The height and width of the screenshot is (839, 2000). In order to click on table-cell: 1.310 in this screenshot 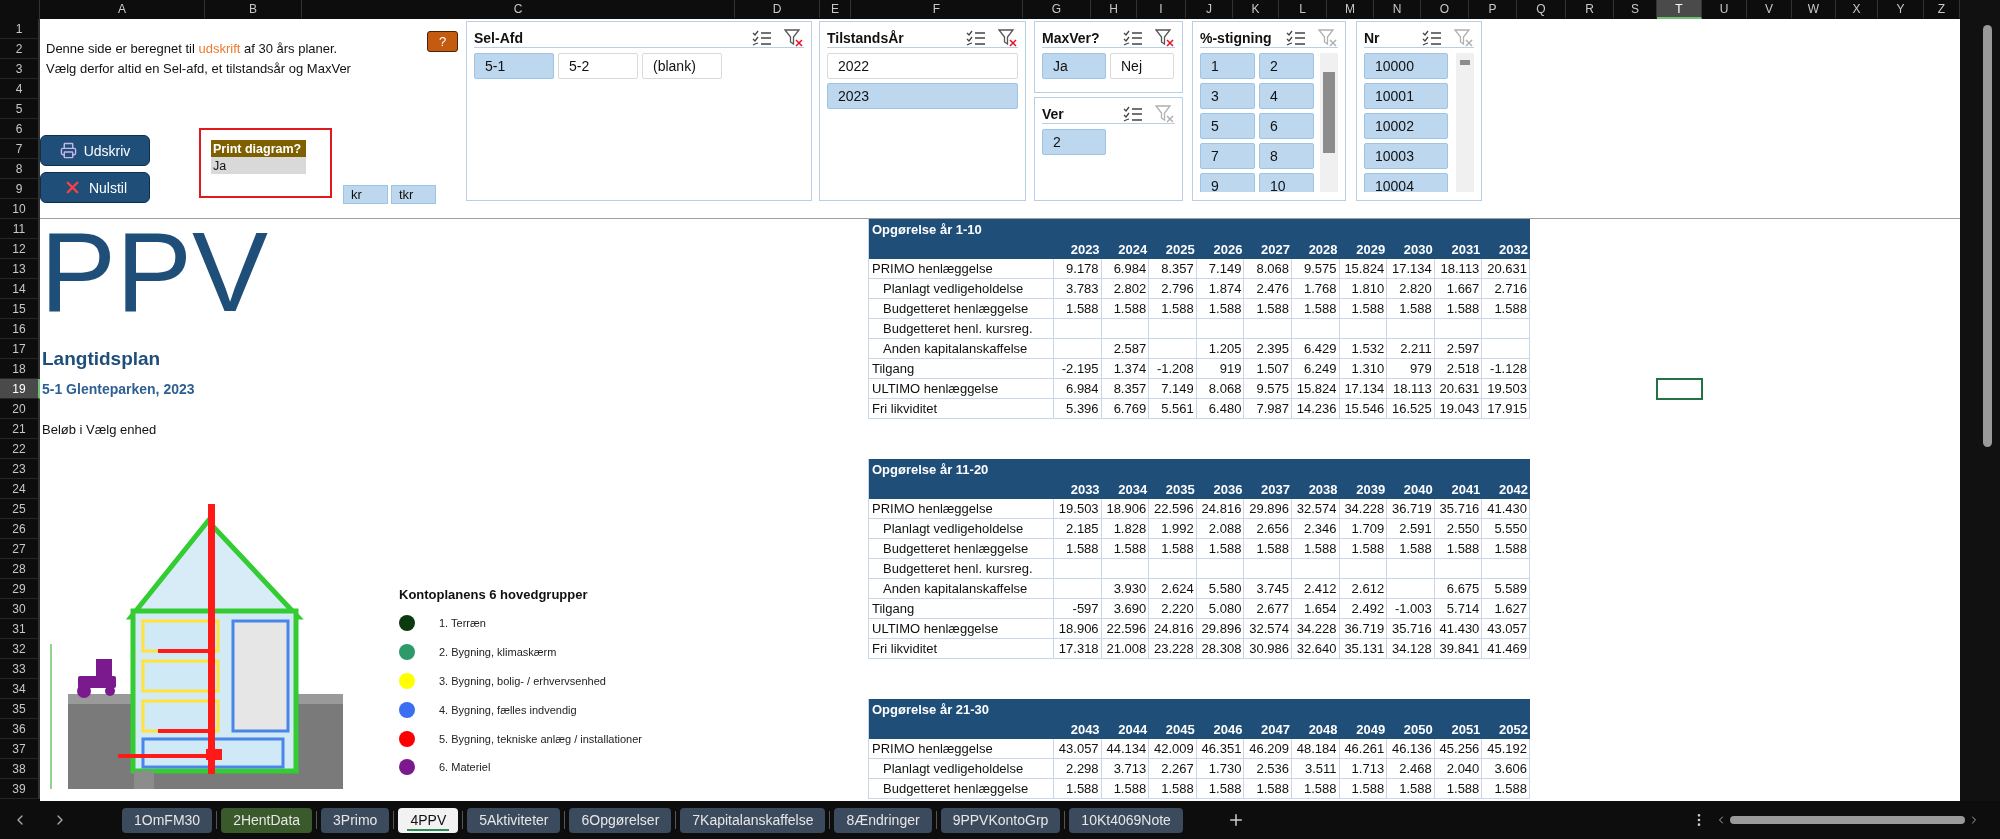, I will do `click(1363, 369)`.